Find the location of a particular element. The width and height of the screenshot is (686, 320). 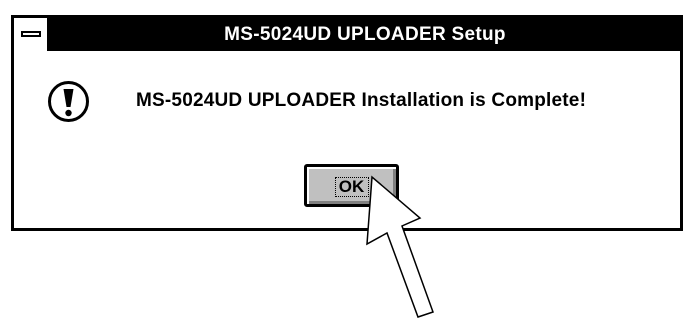

title-bar: MS-5024UD UPLOADER Setup is located at coordinates (347, 34).